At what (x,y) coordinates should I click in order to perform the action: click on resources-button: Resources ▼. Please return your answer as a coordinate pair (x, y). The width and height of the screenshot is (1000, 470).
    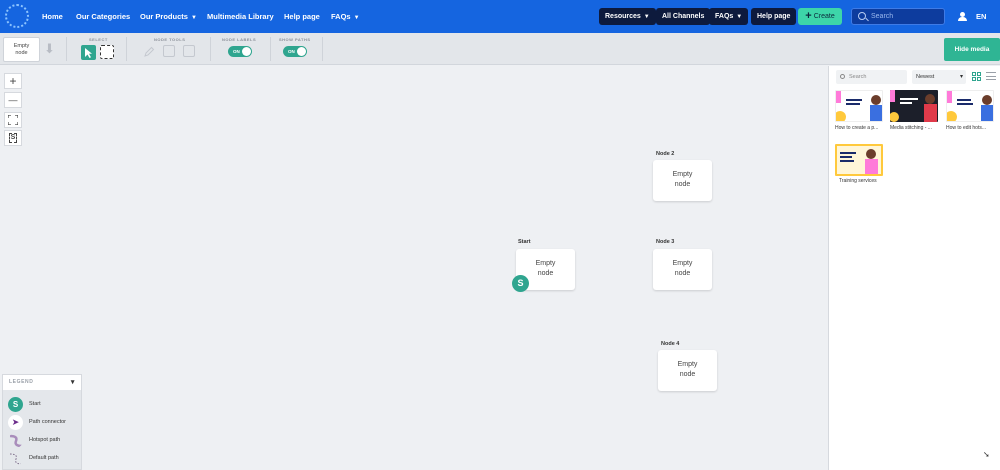
    Looking at the image, I should click on (627, 16).